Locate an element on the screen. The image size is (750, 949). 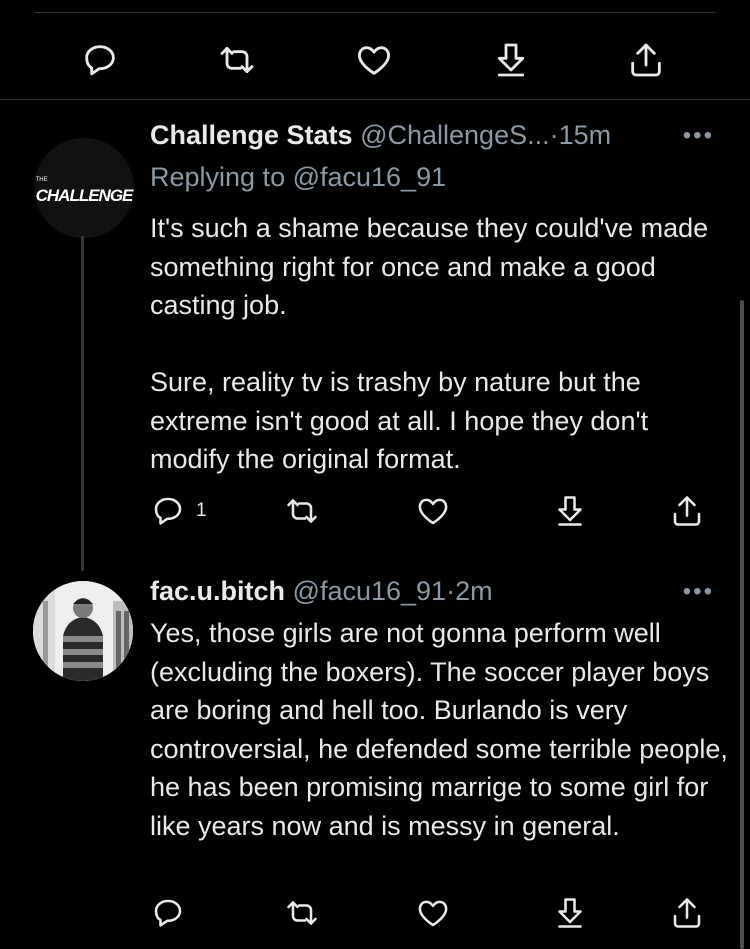
replying-to: Replying to @facu16_91 is located at coordinates (298, 177).